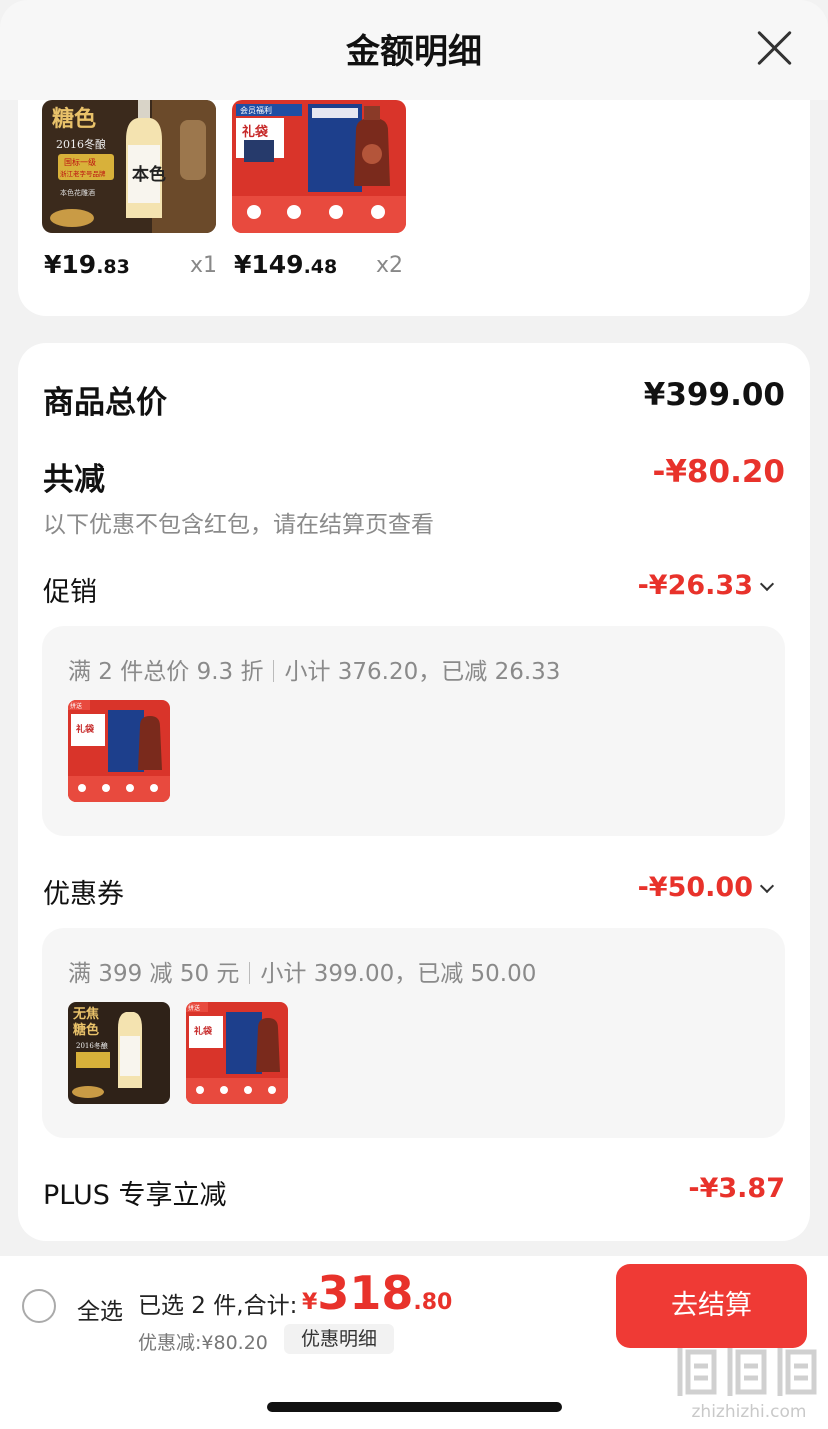 The image size is (828, 1429). I want to click on svg-text: 国标一级, so click(80, 162).